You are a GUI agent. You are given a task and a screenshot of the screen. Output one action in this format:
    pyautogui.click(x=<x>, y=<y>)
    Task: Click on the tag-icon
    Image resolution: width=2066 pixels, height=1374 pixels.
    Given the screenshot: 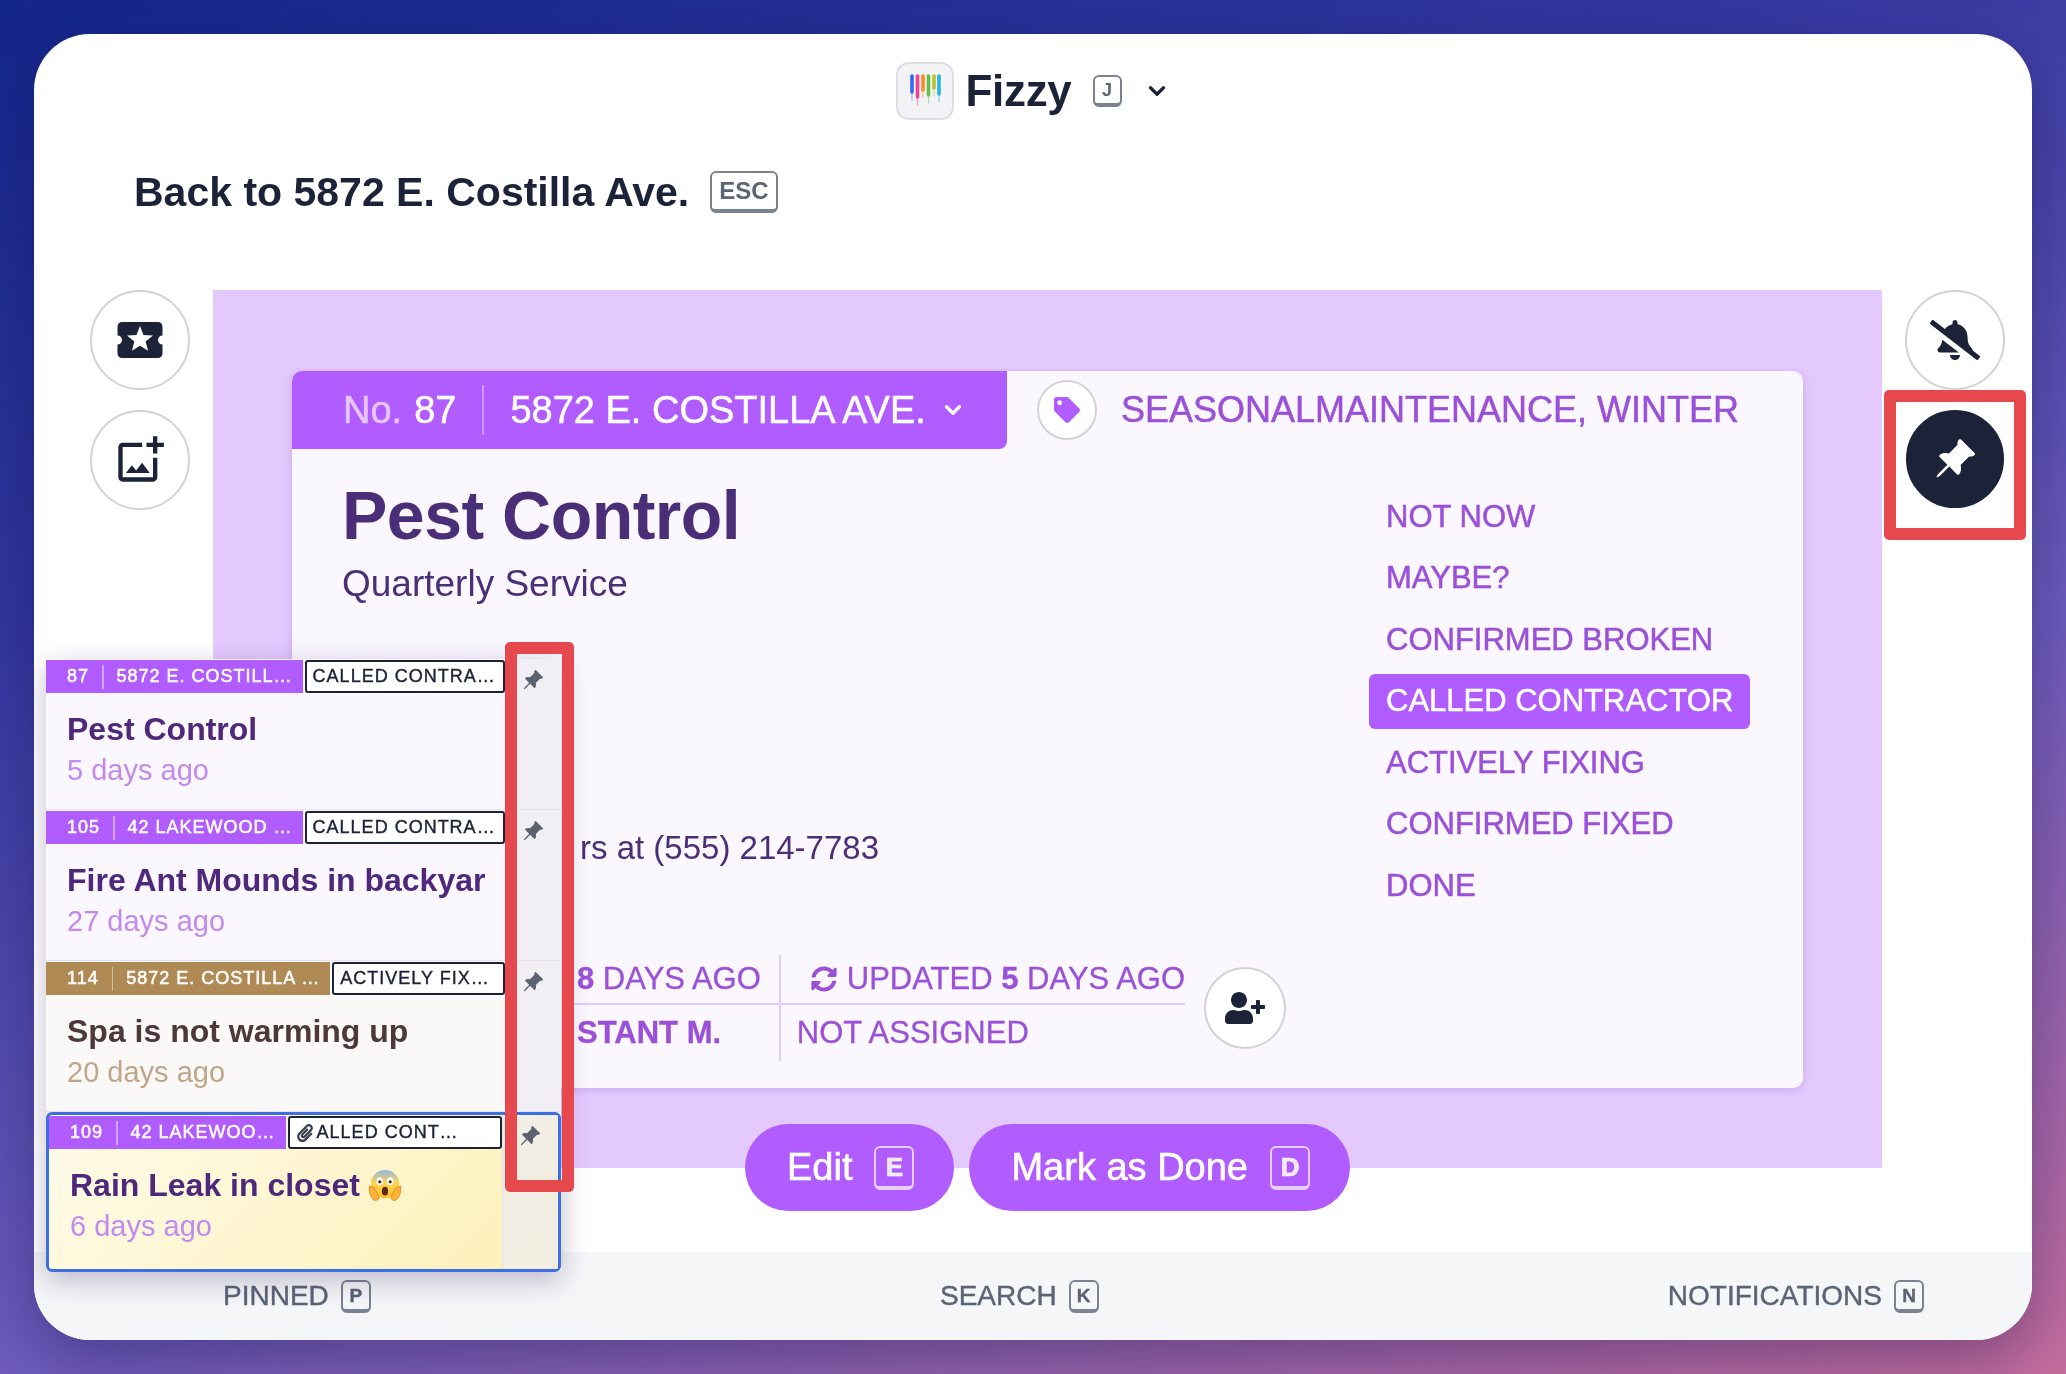 What is the action you would take?
    pyautogui.click(x=1067, y=410)
    